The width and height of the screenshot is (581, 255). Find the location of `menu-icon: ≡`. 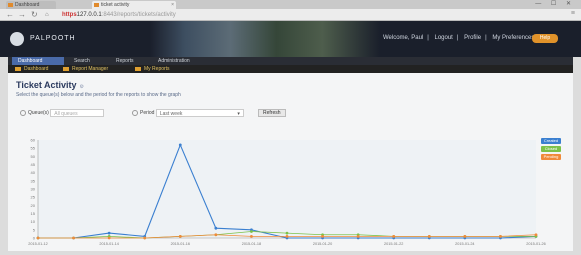

menu-icon: ≡ is located at coordinates (573, 13).